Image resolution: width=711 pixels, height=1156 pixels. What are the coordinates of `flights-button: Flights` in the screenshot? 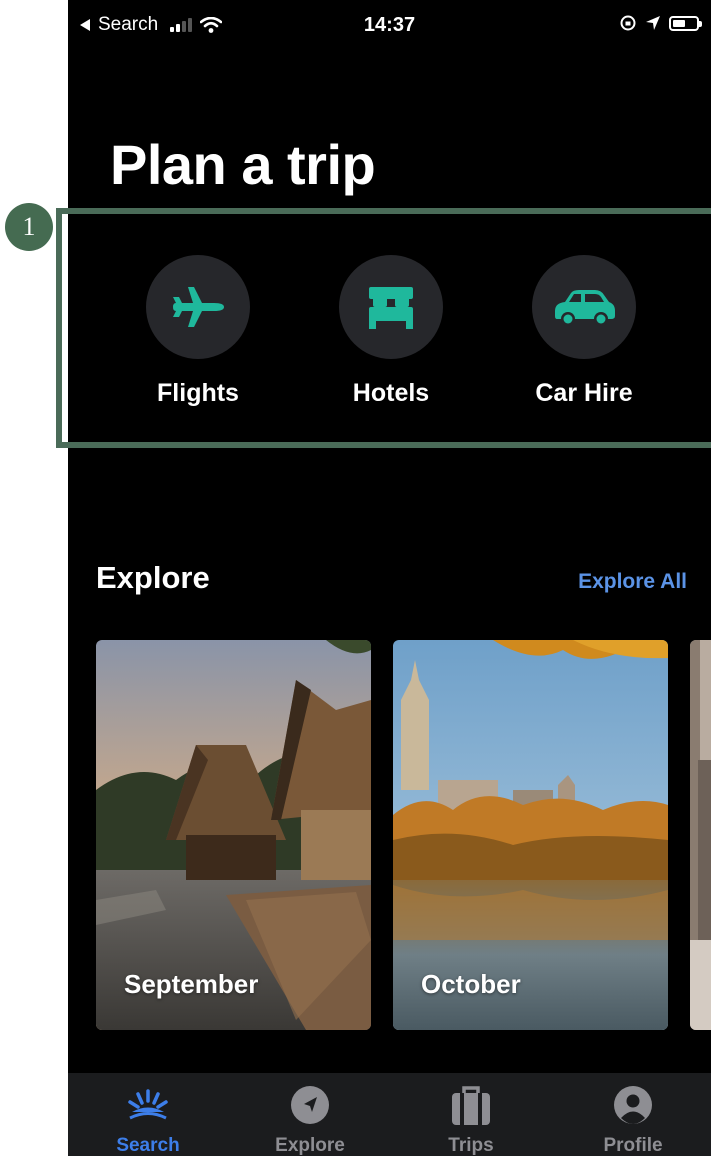 It's located at (198, 331).